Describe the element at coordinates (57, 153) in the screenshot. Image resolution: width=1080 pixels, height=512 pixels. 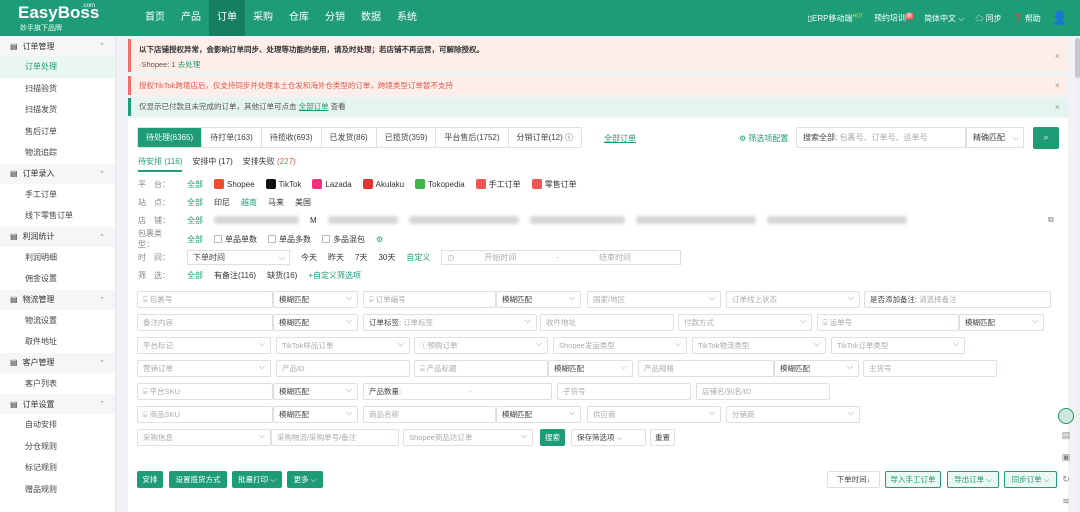
I see `sidebar-item-tracking: 物流追踪` at that location.